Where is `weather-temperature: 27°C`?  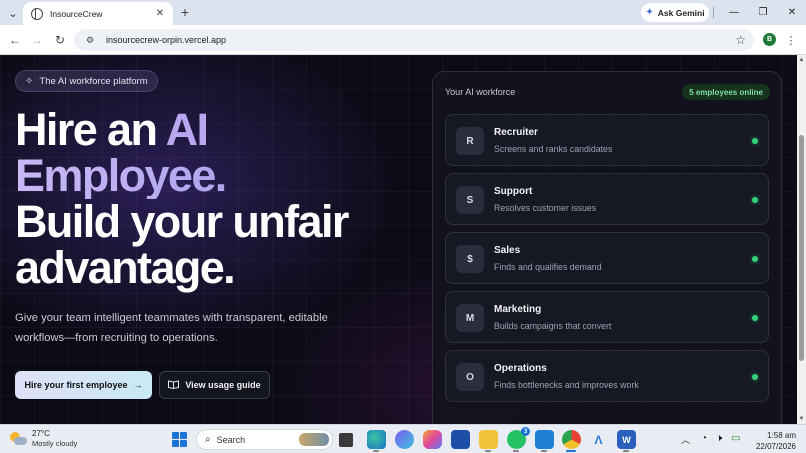
weather-temperature: 27°C is located at coordinates (41, 433).